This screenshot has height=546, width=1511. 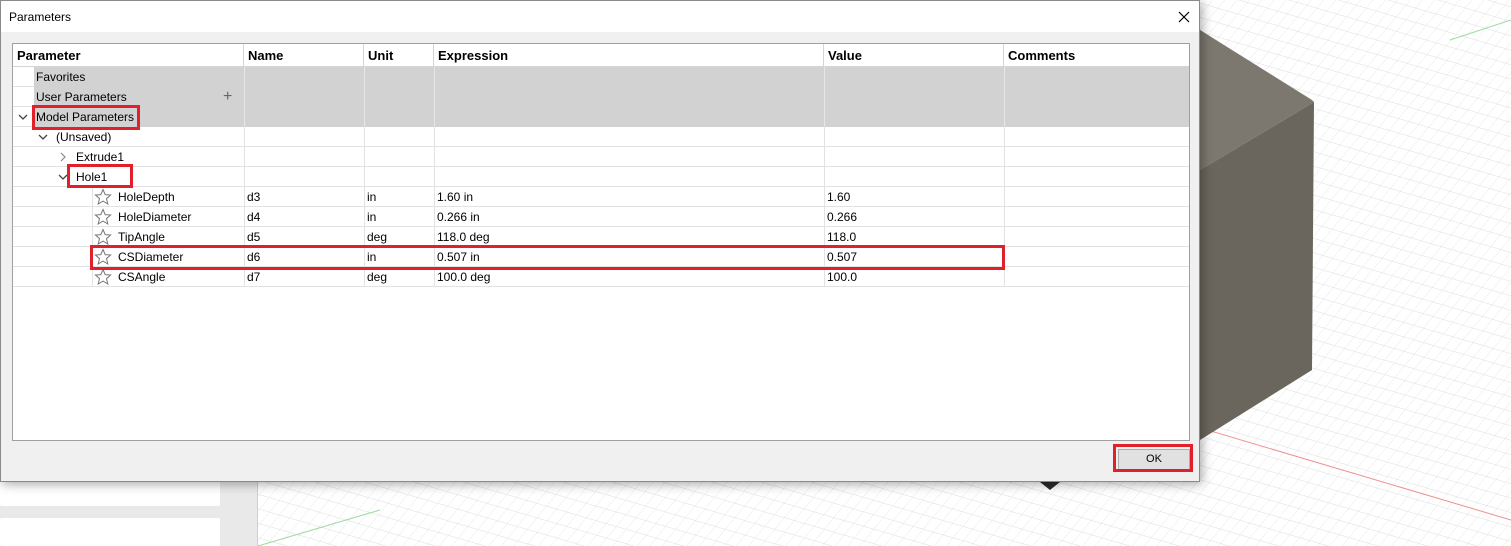 I want to click on tree-label-unsaved: (Unsaved), so click(x=84, y=137).